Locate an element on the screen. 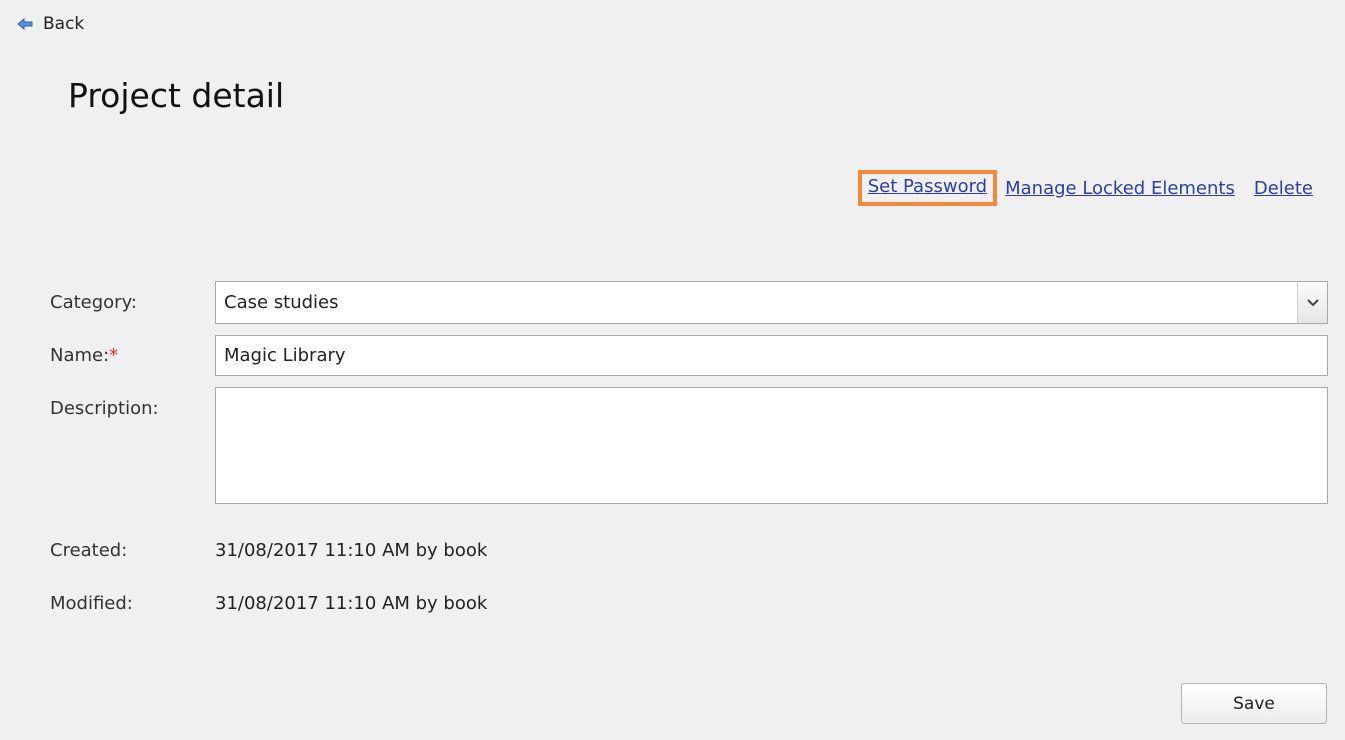  chevron-down-icon is located at coordinates (1312, 302).